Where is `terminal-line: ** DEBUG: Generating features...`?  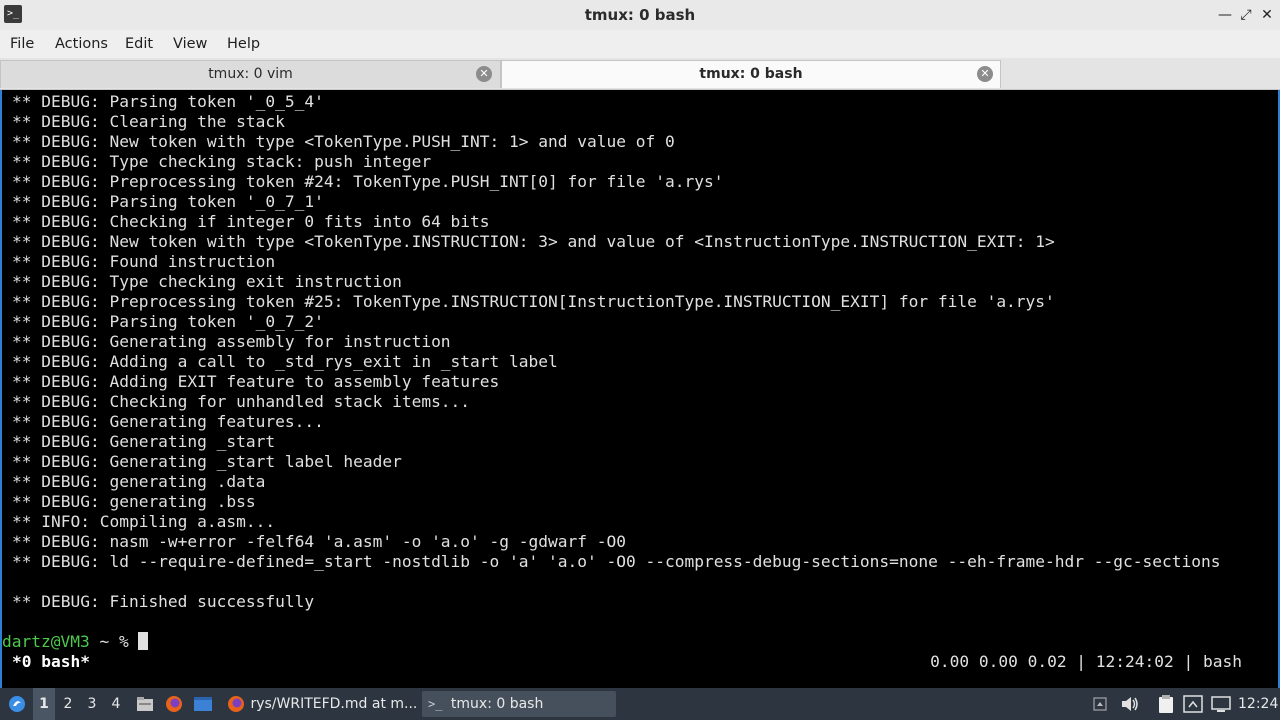 terminal-line: ** DEBUG: Generating features... is located at coordinates (168, 421).